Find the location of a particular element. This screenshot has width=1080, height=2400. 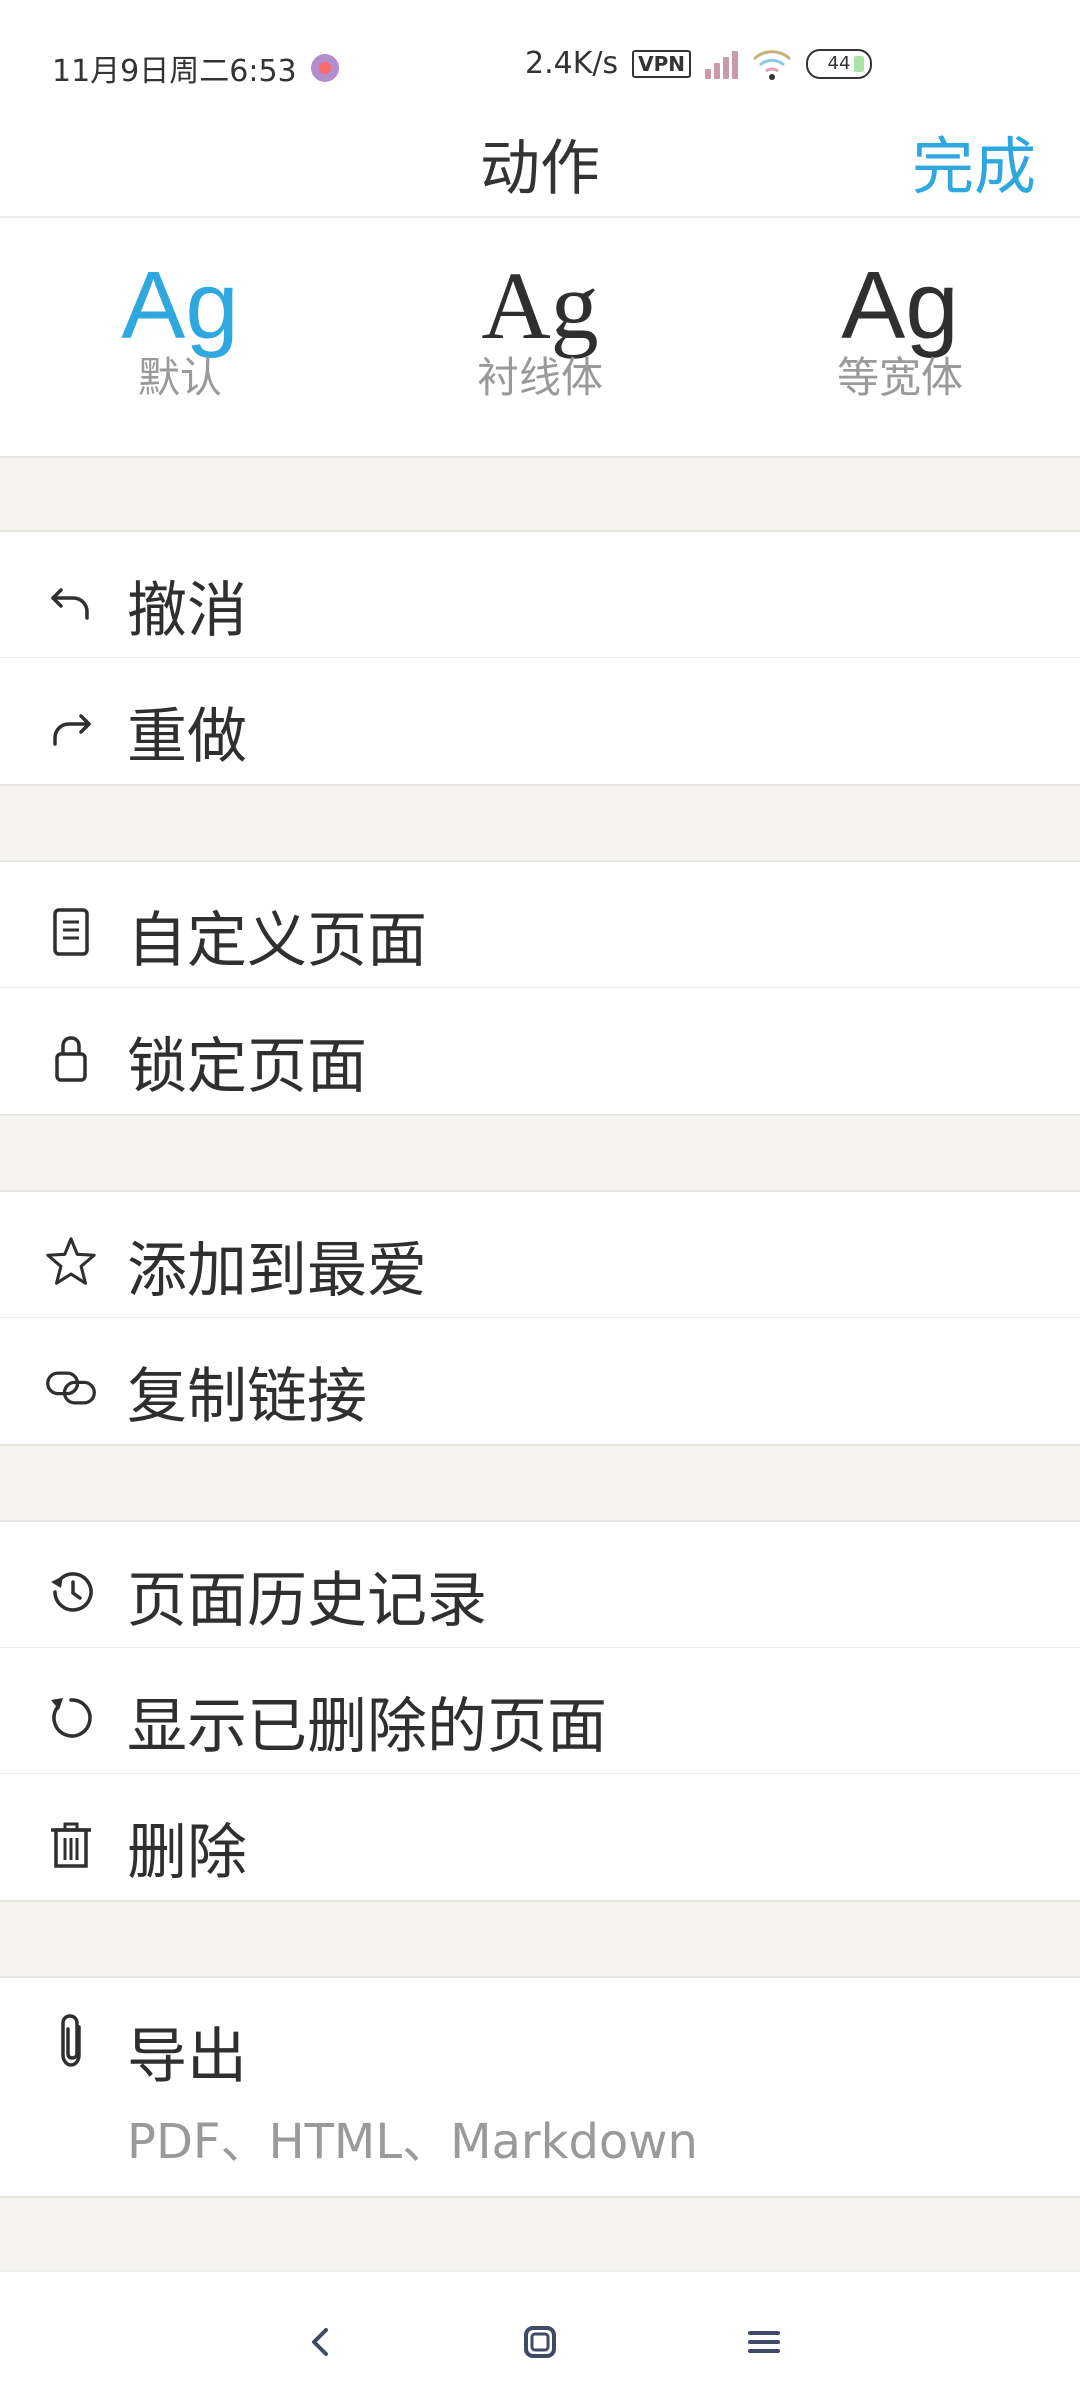

nav-header: 动作 完成 is located at coordinates (540, 159).